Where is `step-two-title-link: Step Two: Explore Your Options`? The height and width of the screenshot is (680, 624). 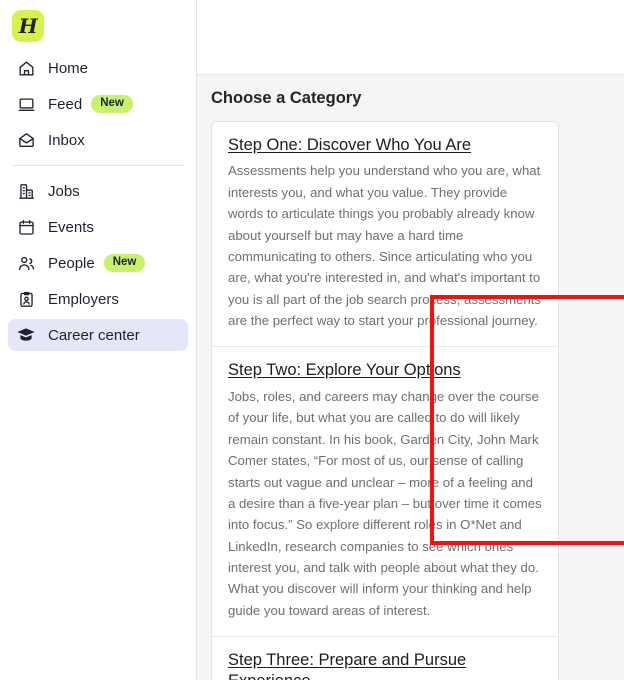 step-two-title-link: Step Two: Explore Your Options is located at coordinates (385, 370).